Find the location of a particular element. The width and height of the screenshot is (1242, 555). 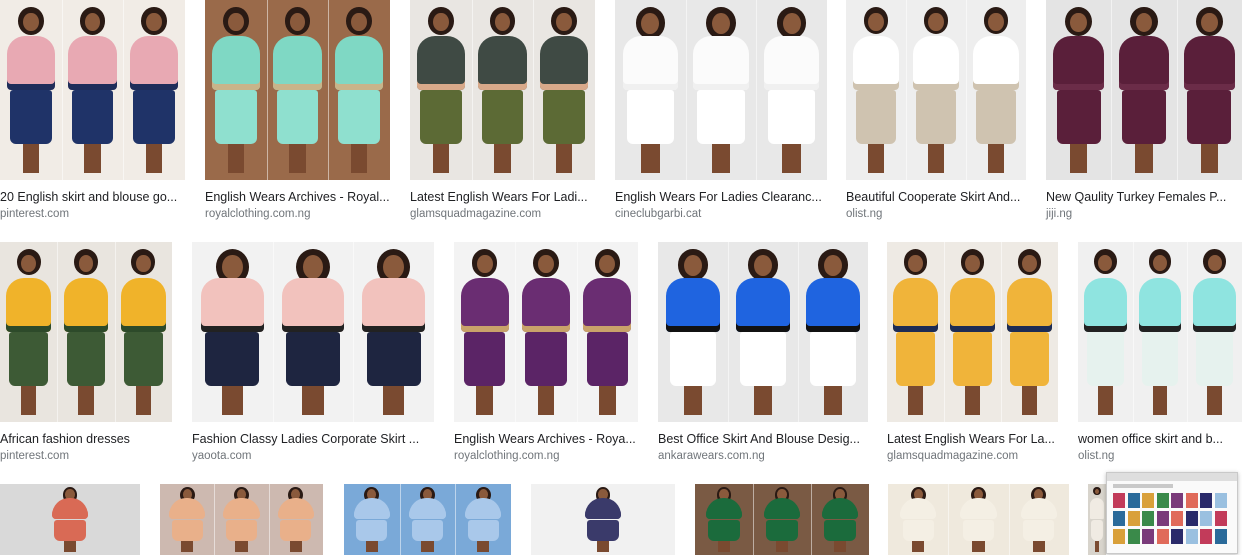

result-title: African fashion dresses is located at coordinates (86, 439).